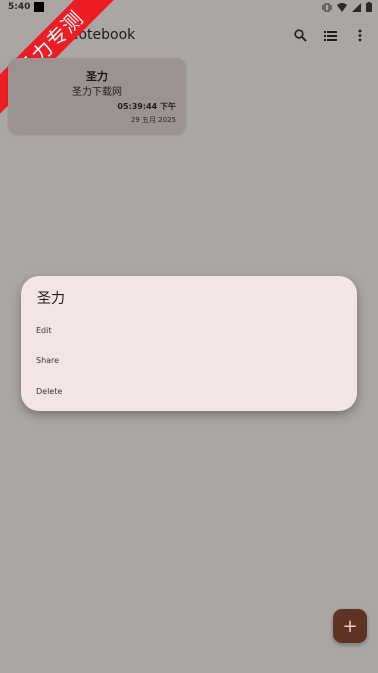 The width and height of the screenshot is (378, 673). I want to click on edit-menu-item: Edit, so click(44, 330).